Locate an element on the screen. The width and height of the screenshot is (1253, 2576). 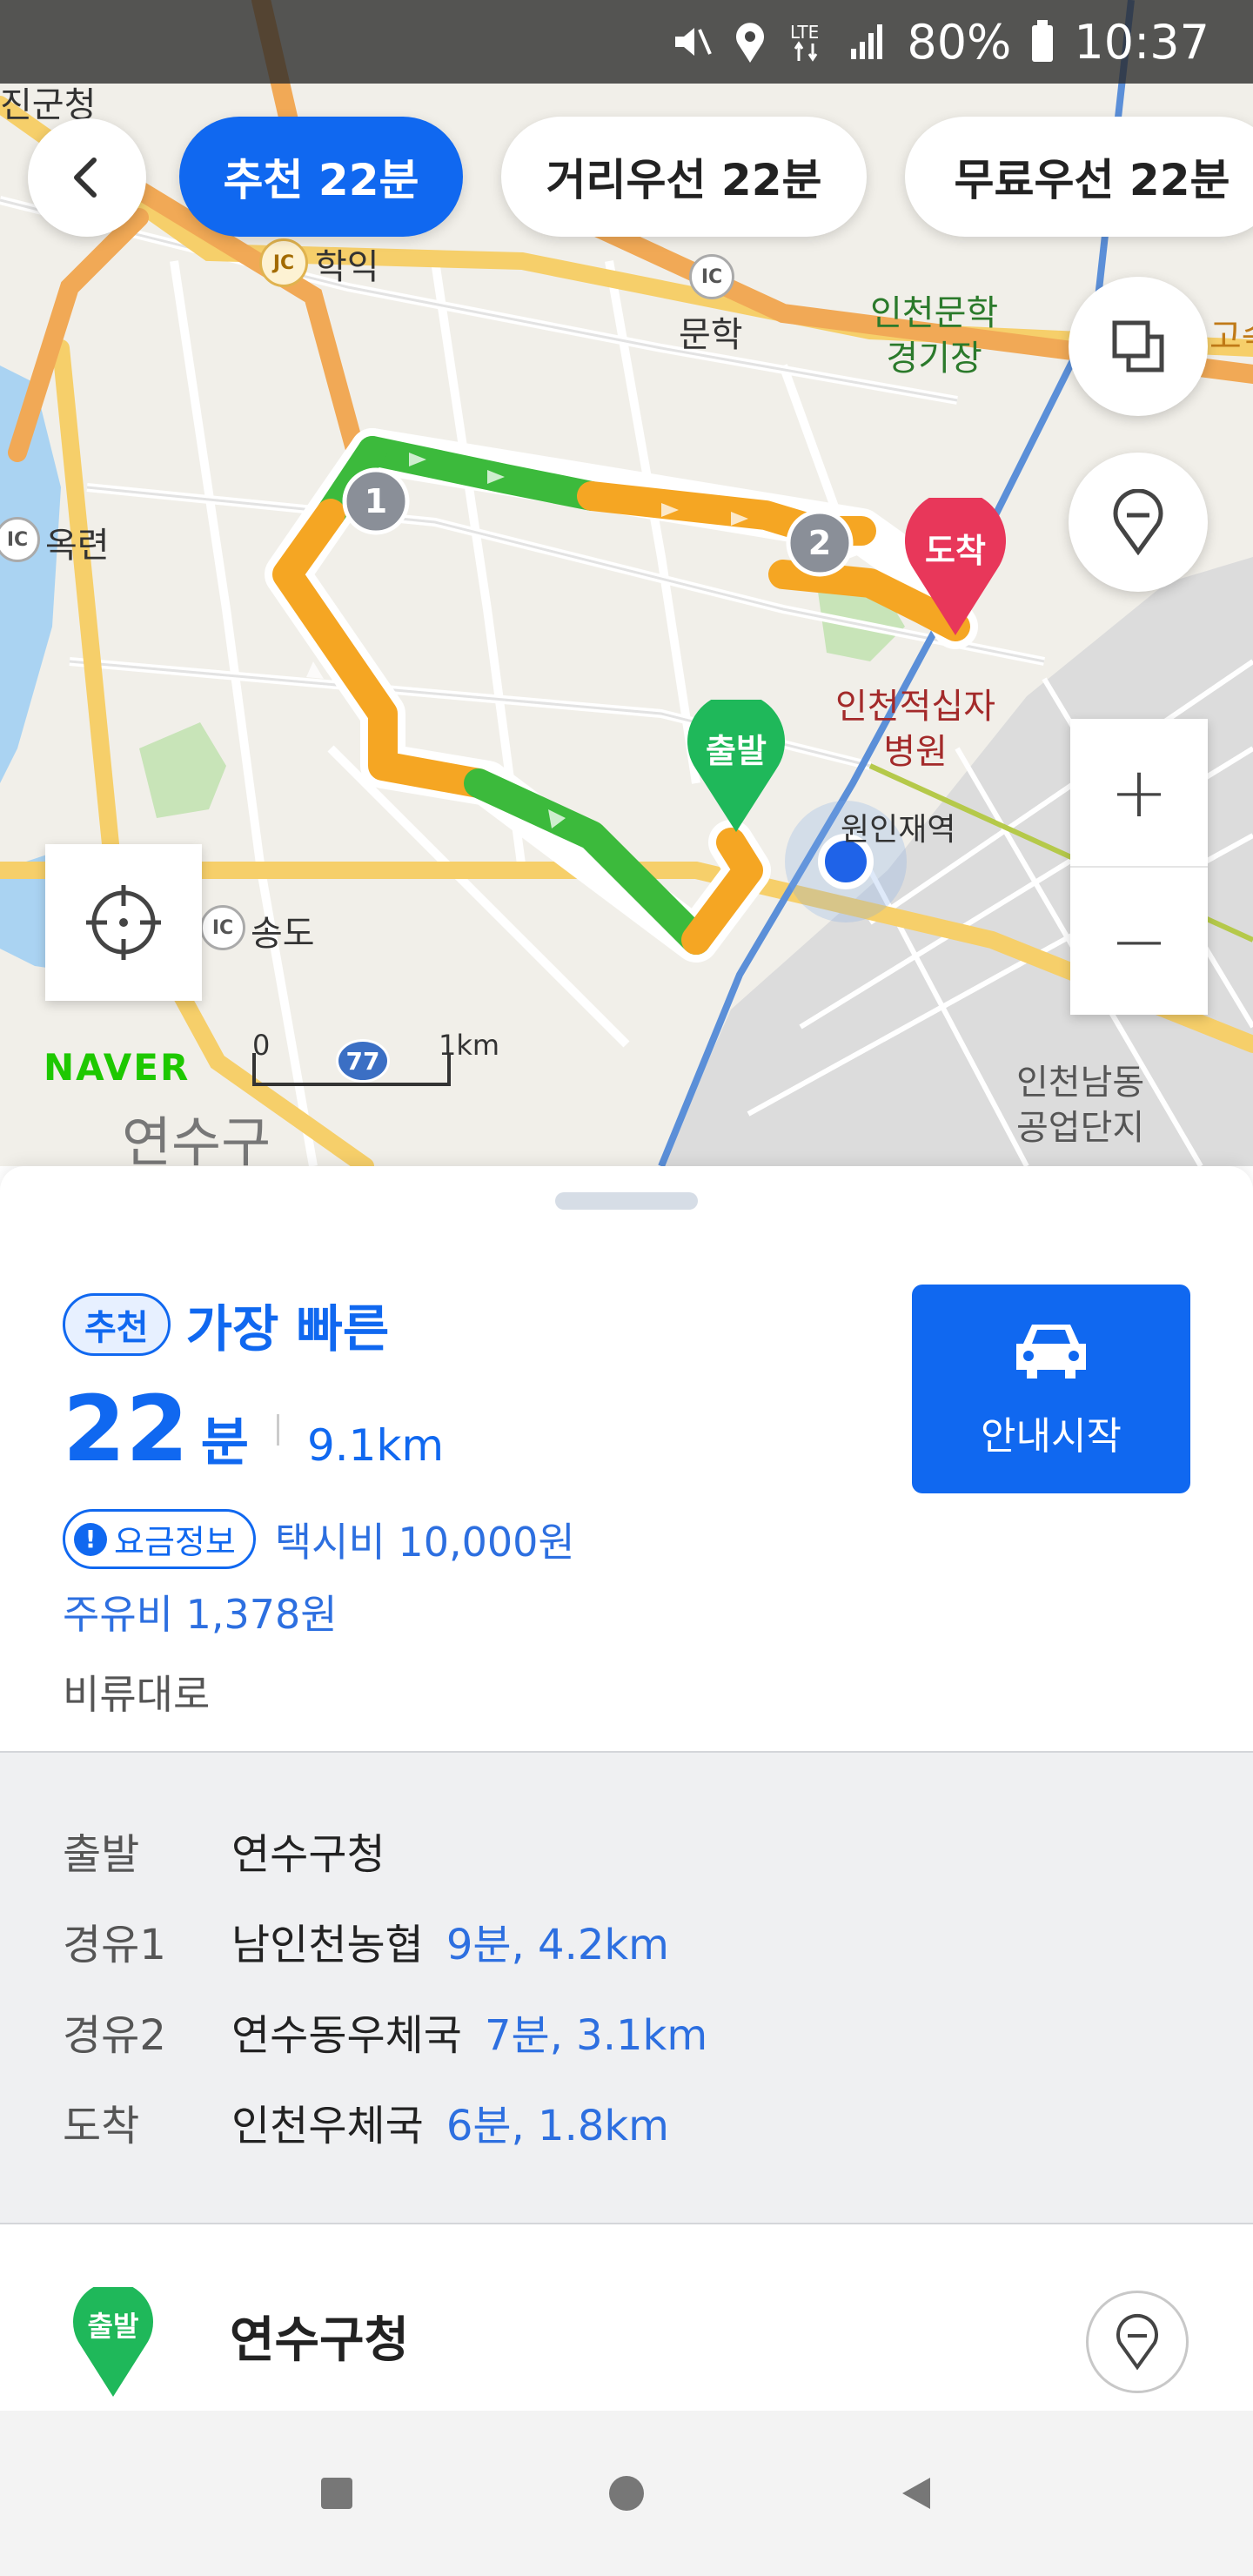
stop-detail-card: 출발 연수구청 is located at coordinates (626, 2324).